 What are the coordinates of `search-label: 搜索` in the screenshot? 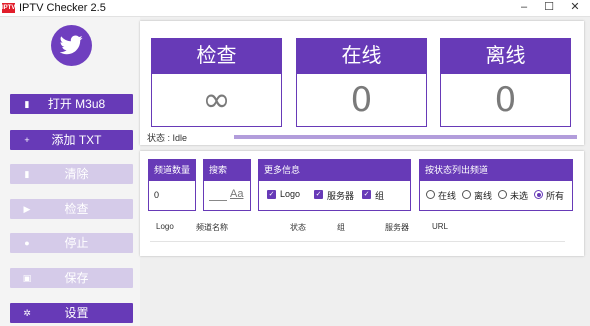 It's located at (227, 170).